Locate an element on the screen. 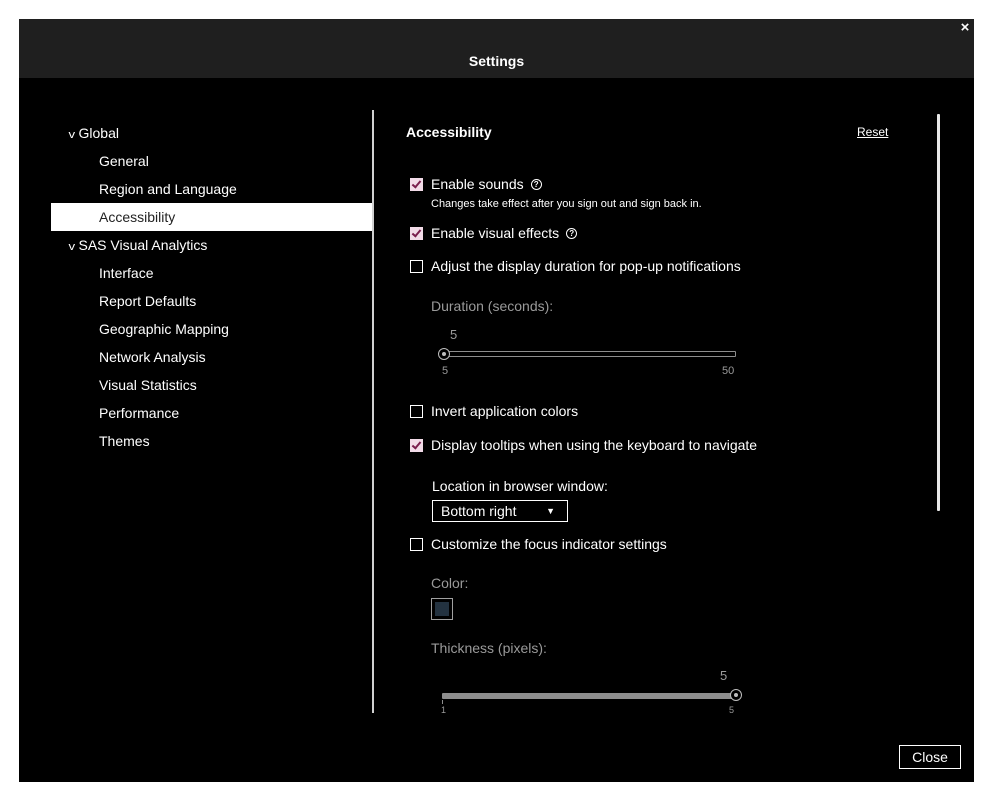 This screenshot has width=993, height=801. nav-label: Interface is located at coordinates (126, 273).